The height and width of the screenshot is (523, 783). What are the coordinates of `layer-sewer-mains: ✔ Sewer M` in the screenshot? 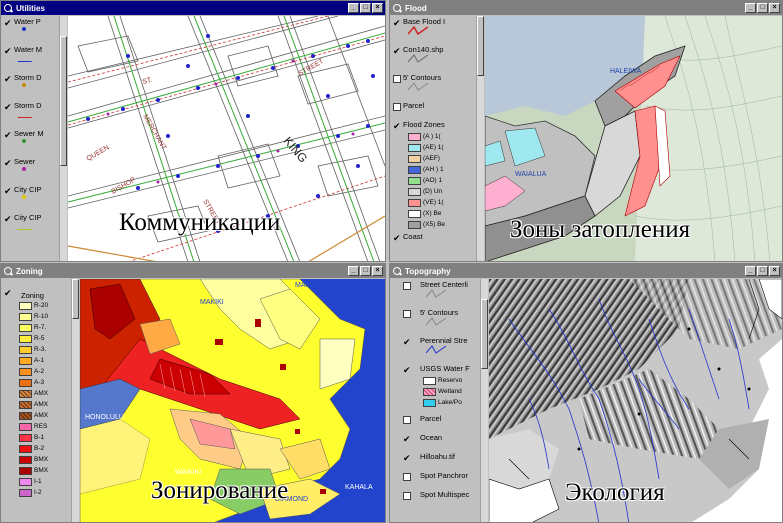 It's located at (30, 142).